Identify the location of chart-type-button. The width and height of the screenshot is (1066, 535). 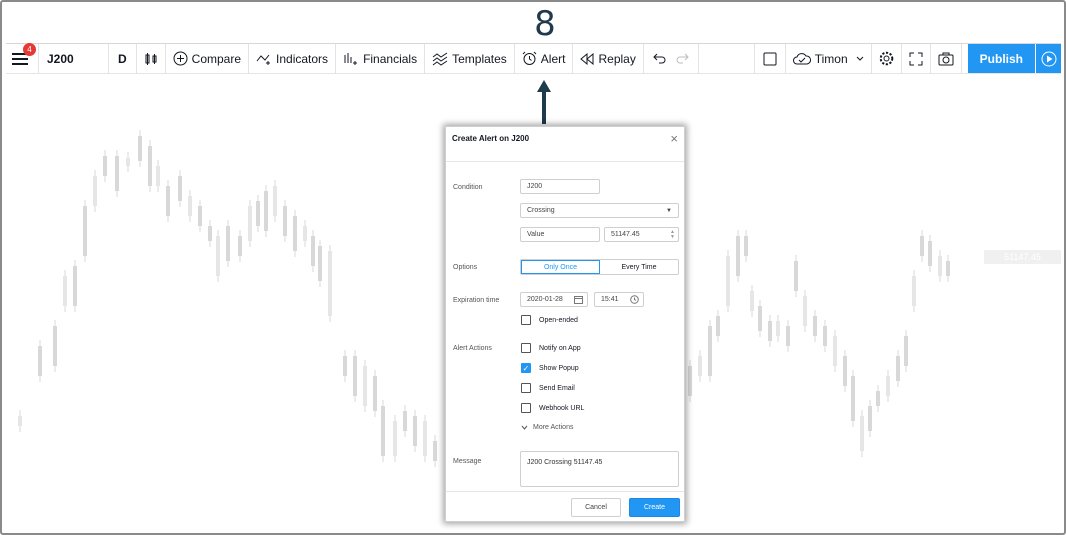
(151, 58).